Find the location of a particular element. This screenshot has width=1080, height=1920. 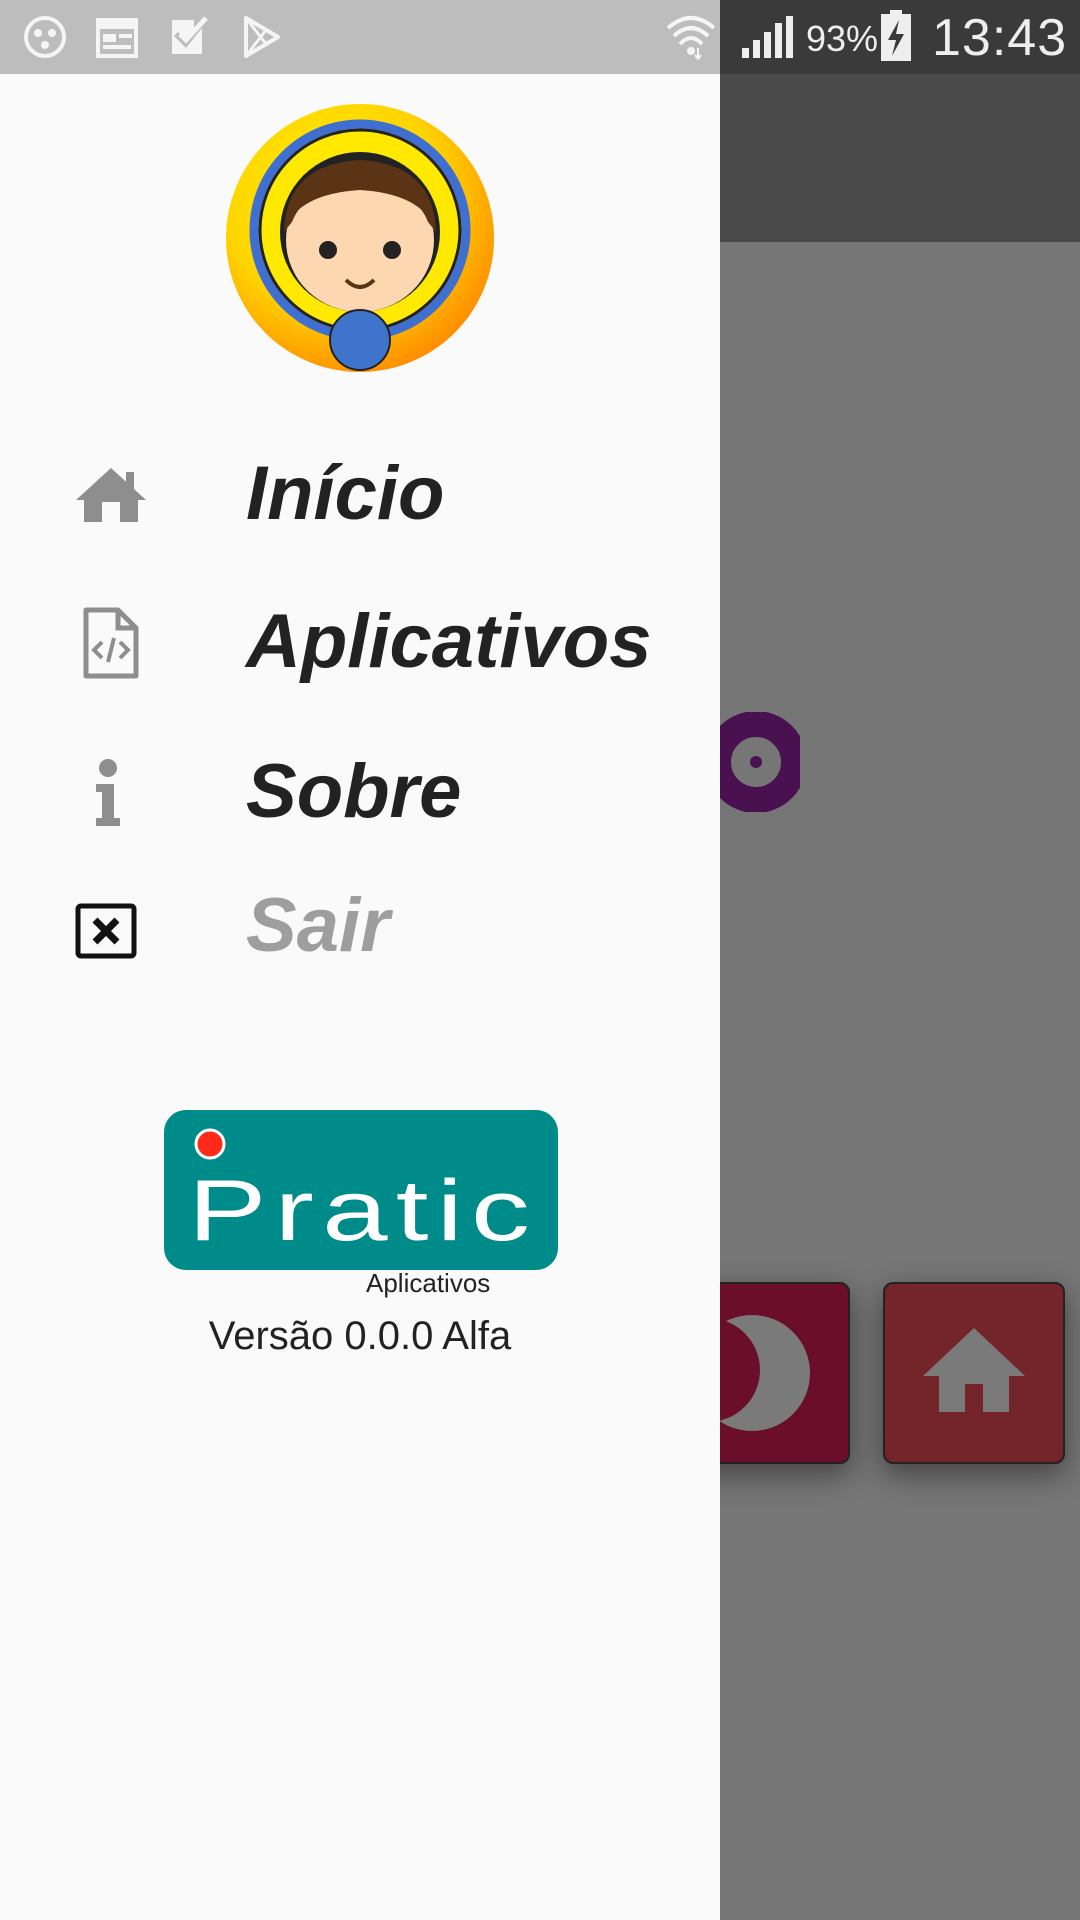

signal-icon is located at coordinates (767, 37).